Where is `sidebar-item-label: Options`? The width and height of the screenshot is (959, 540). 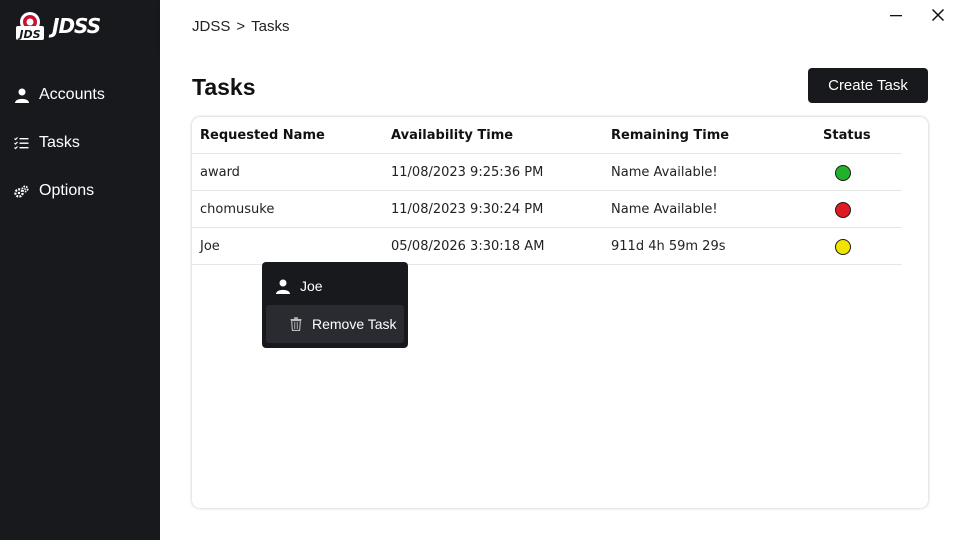
sidebar-item-label: Options is located at coordinates (67, 190).